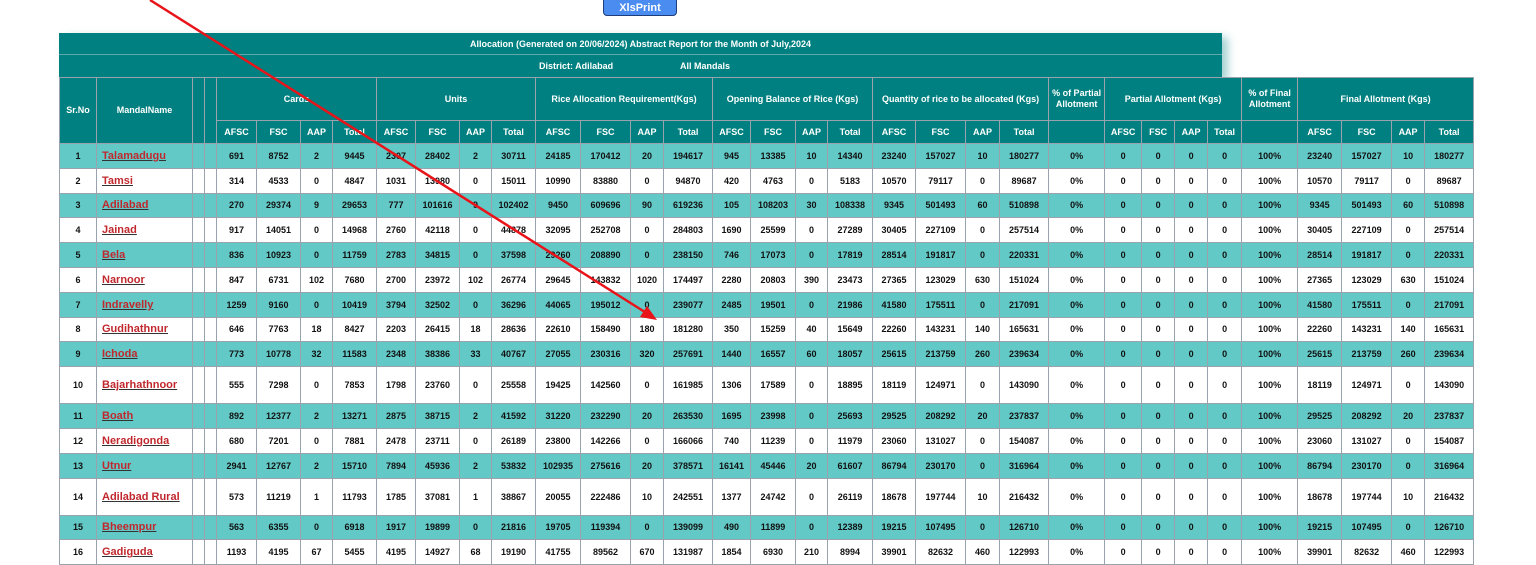 This screenshot has width=1536, height=565. What do you see at coordinates (606, 440) in the screenshot?
I see `rice-fsc-cell: 142266` at bounding box center [606, 440].